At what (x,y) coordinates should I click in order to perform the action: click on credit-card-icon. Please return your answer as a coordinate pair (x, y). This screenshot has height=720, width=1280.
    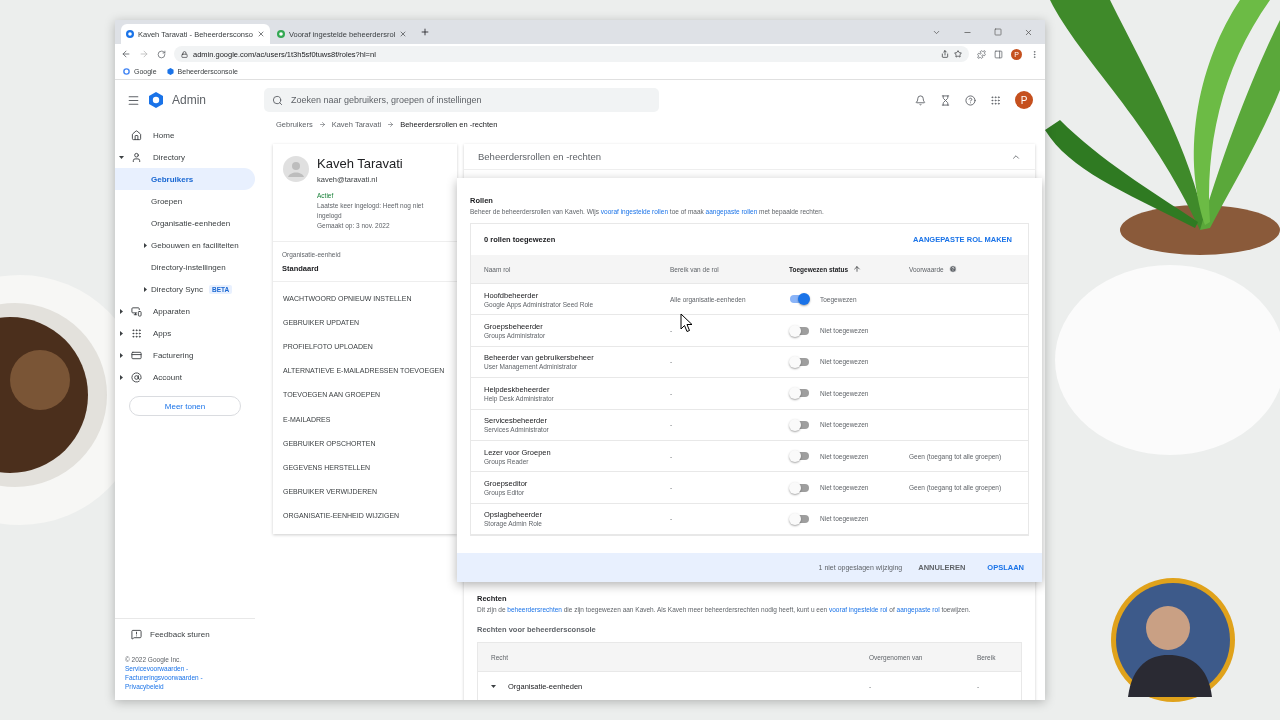
    Looking at the image, I should click on (136, 355).